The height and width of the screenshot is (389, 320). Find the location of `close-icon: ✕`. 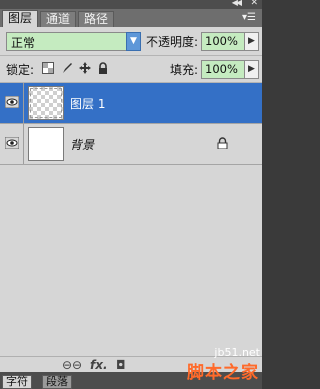

close-icon: ✕ is located at coordinates (254, 4).